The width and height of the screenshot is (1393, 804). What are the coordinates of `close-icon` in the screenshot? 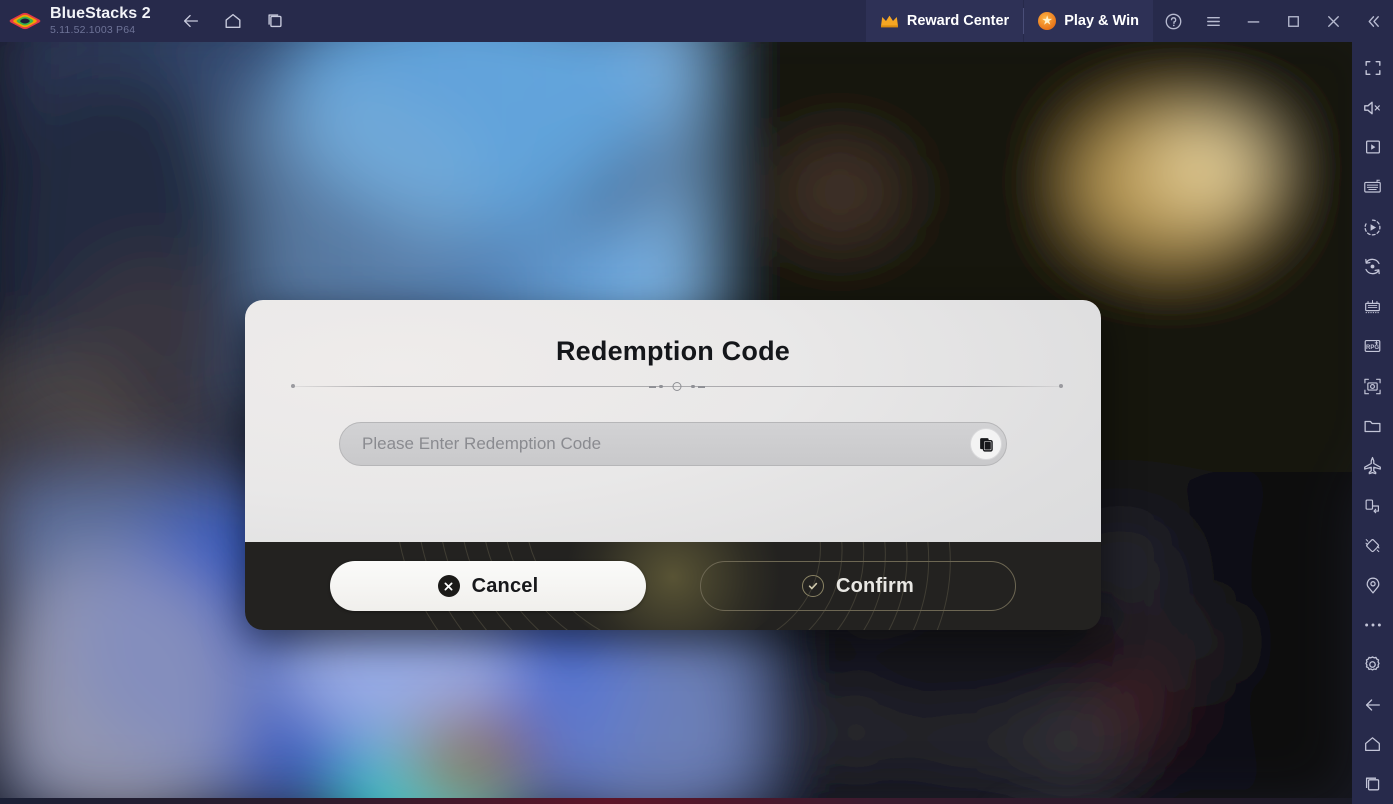 It's located at (1333, 21).